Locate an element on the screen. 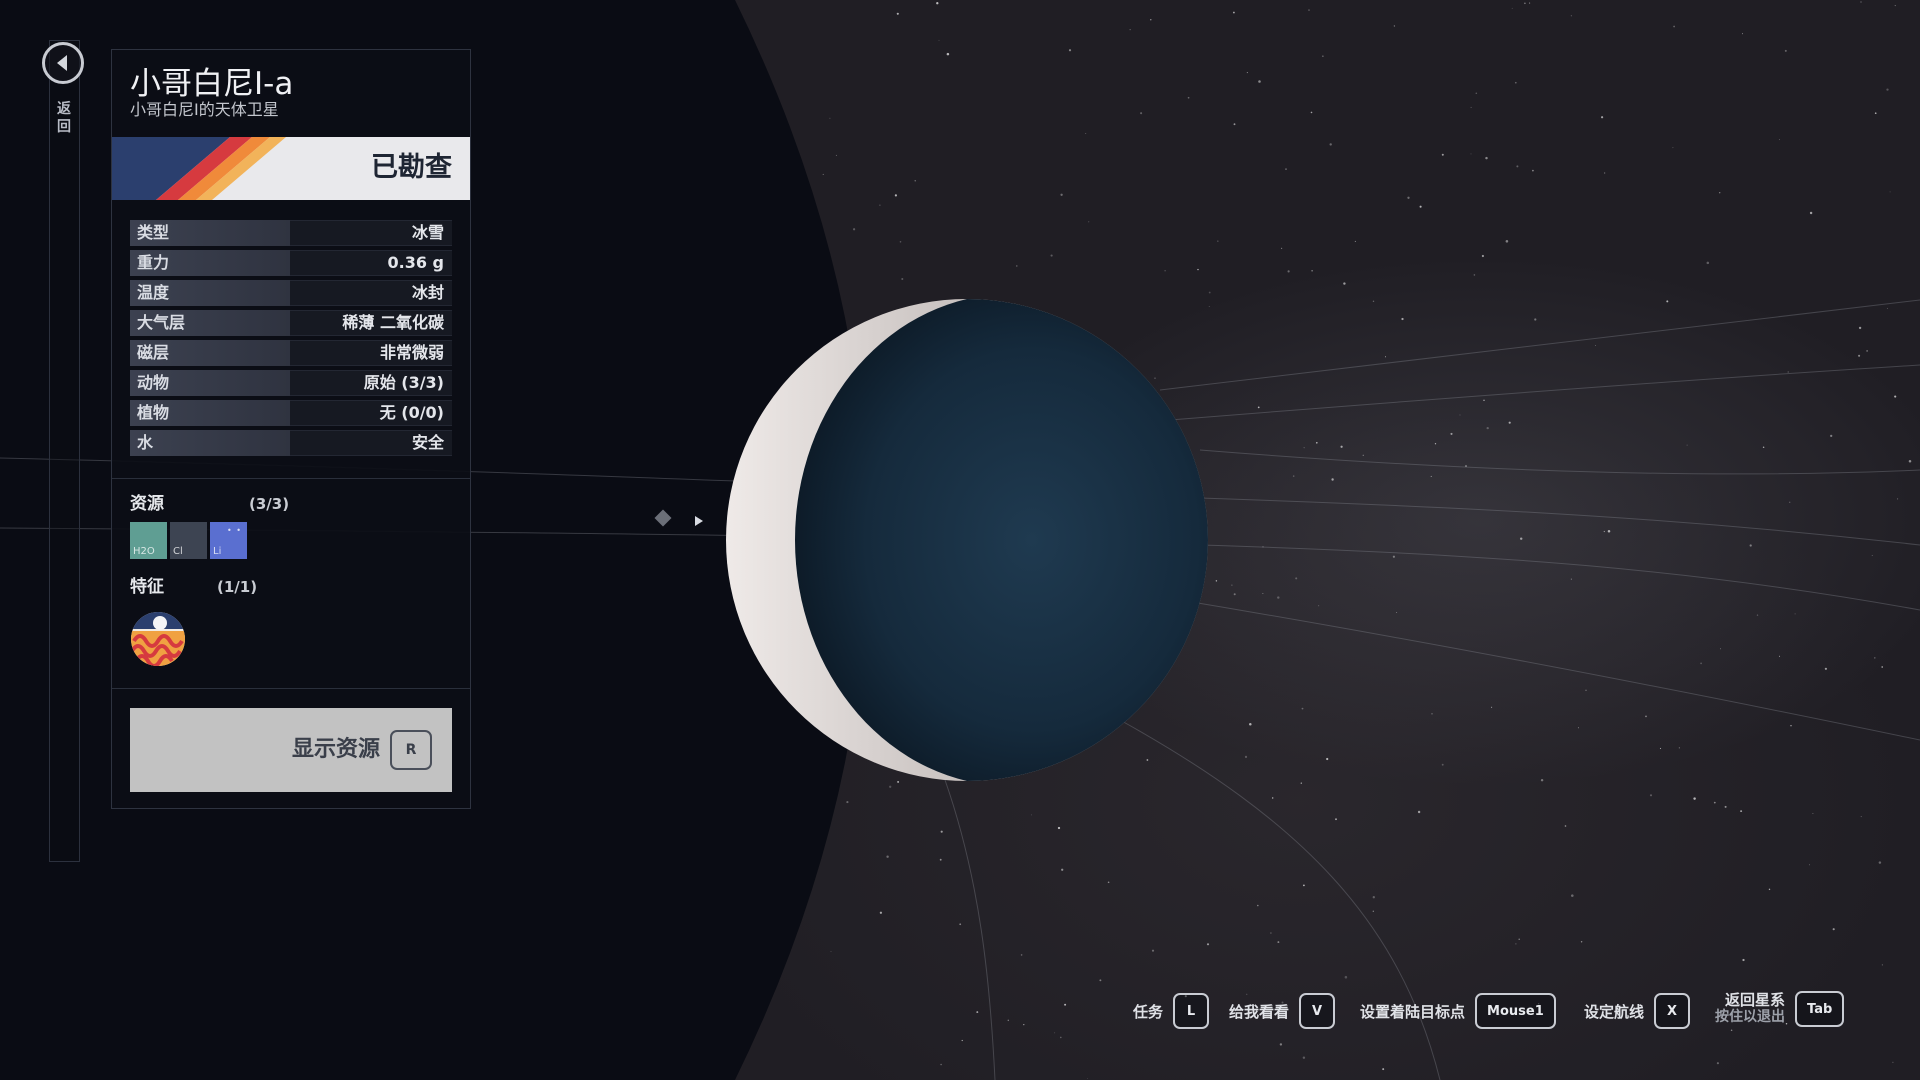  hint-missions: 任务 L is located at coordinates (1171, 1011).